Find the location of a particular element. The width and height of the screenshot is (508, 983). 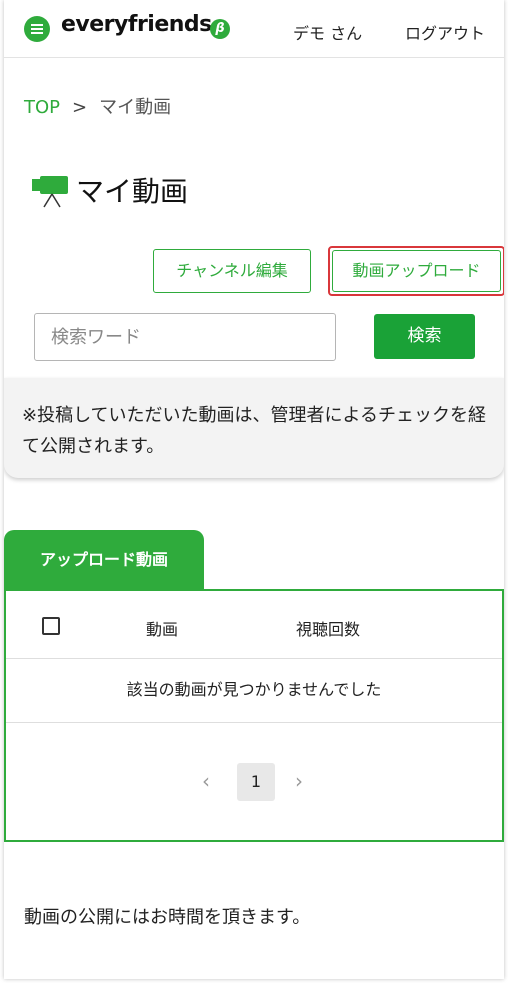

logo: everyfriends is located at coordinates (136, 24).